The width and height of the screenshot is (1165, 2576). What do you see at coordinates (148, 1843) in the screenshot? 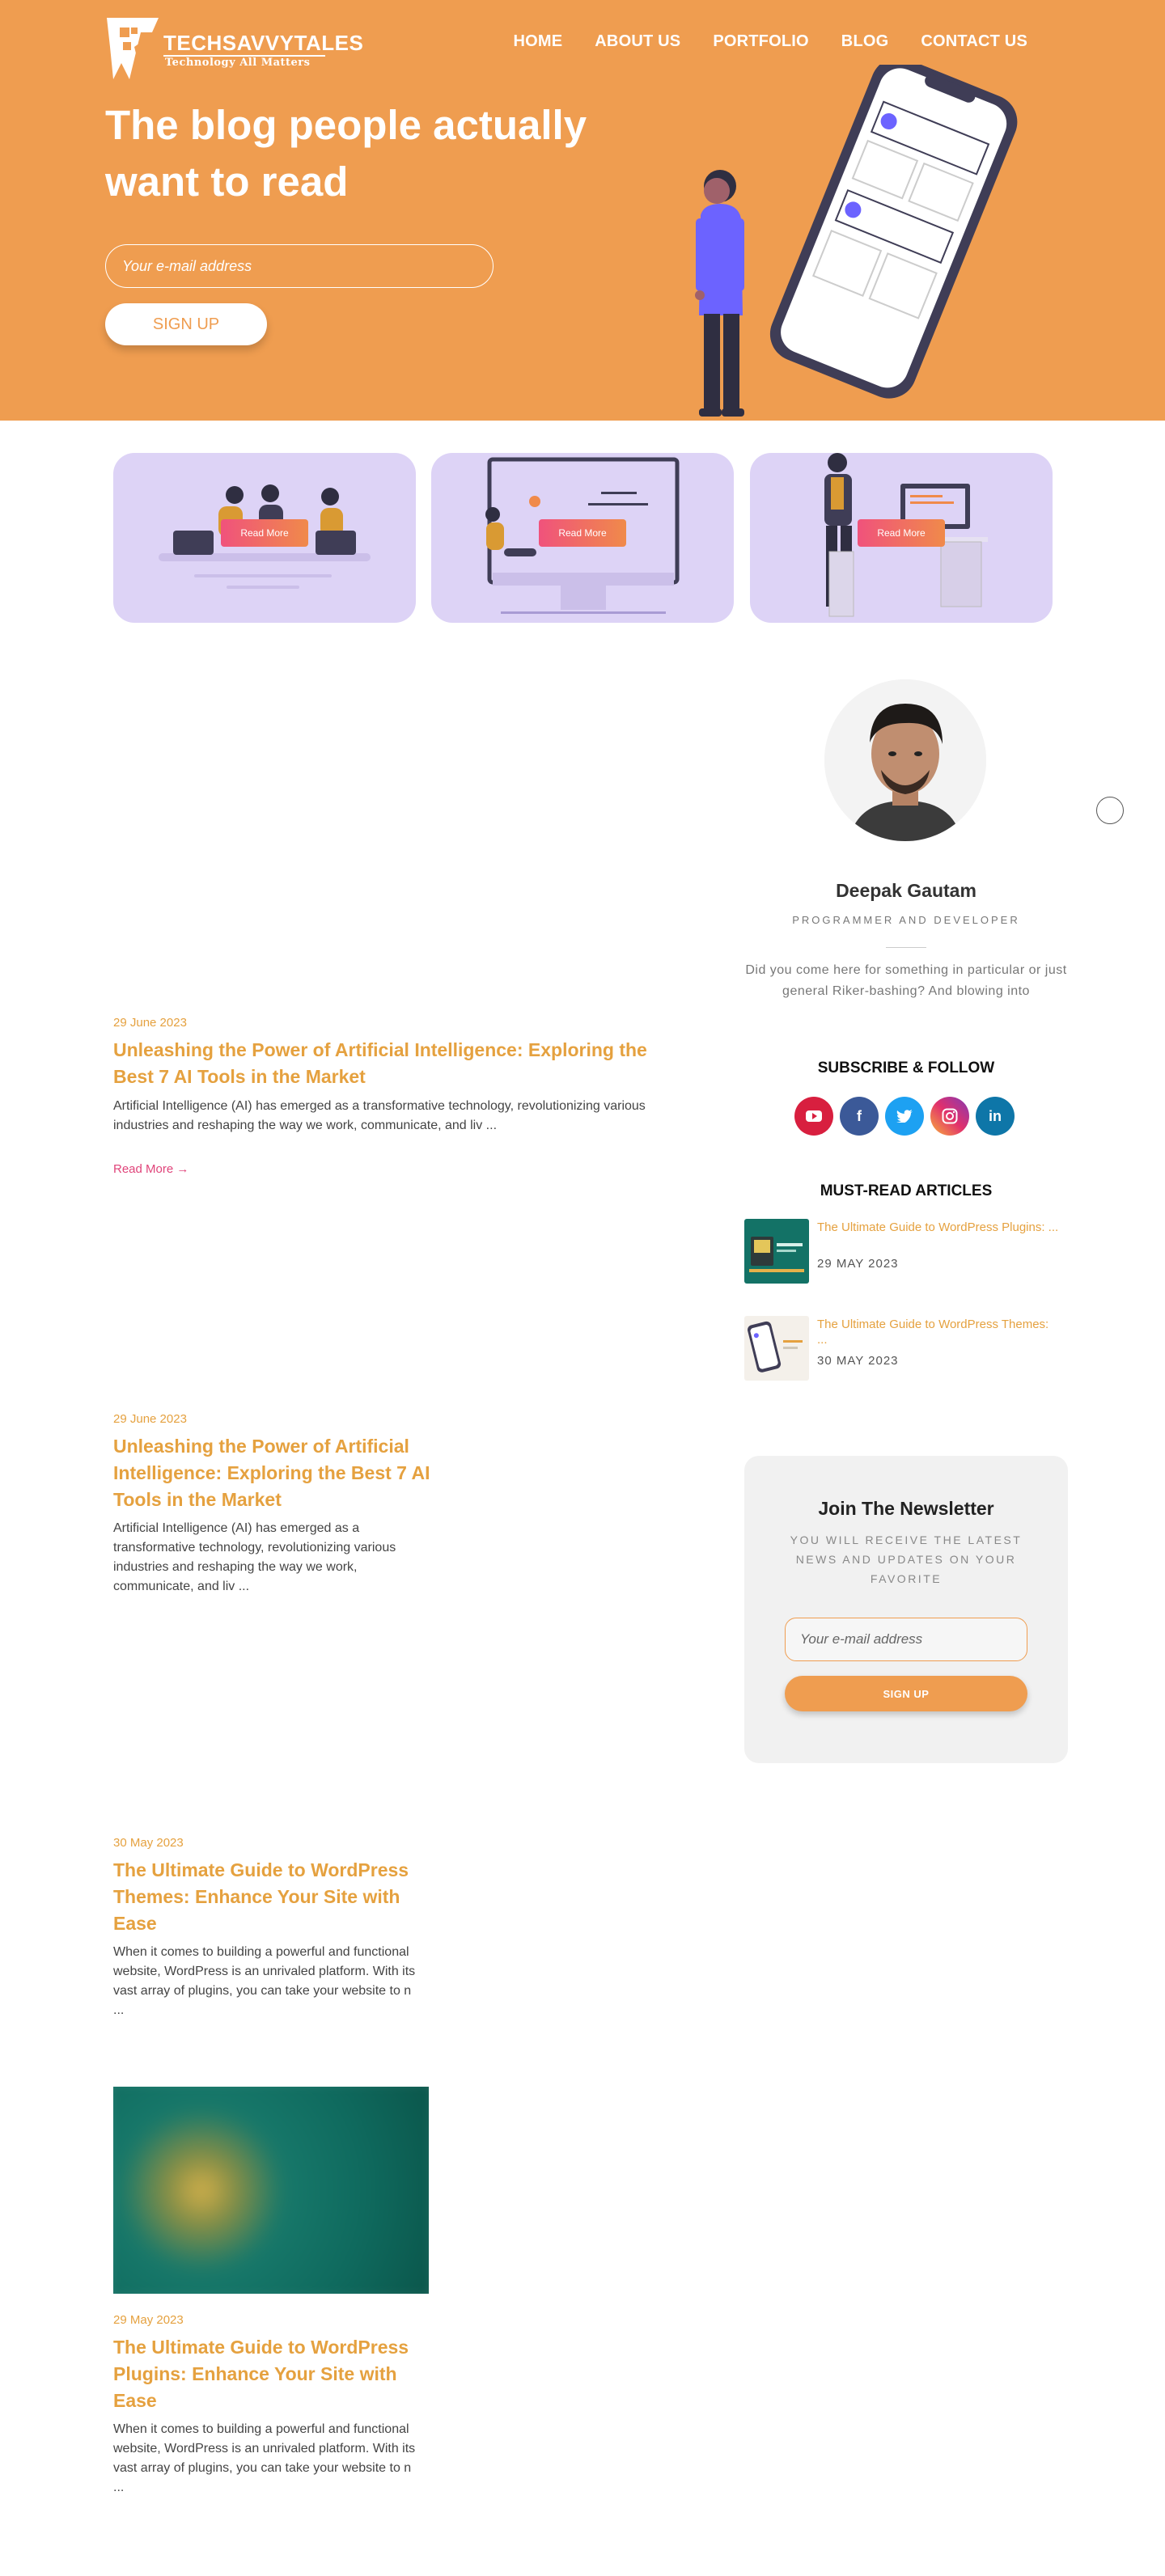
I see `post-date: 30 May 2023` at bounding box center [148, 1843].